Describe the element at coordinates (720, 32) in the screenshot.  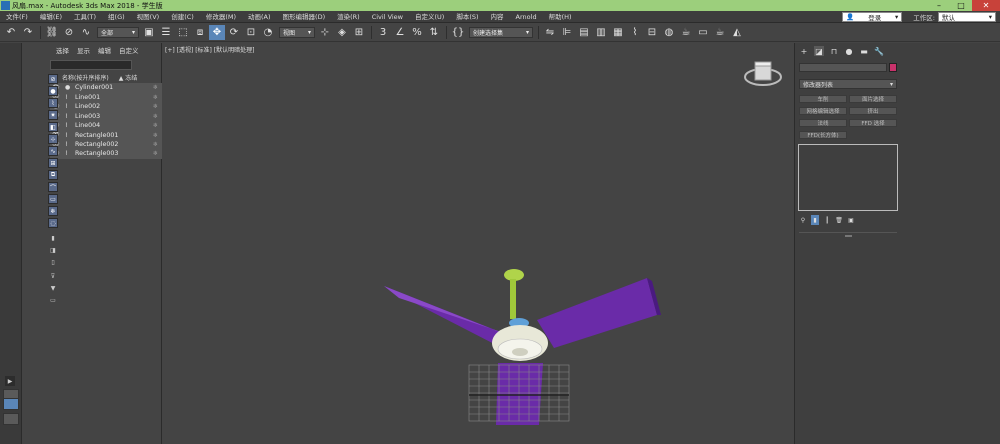
I see `render-production-icon: ☕` at that location.